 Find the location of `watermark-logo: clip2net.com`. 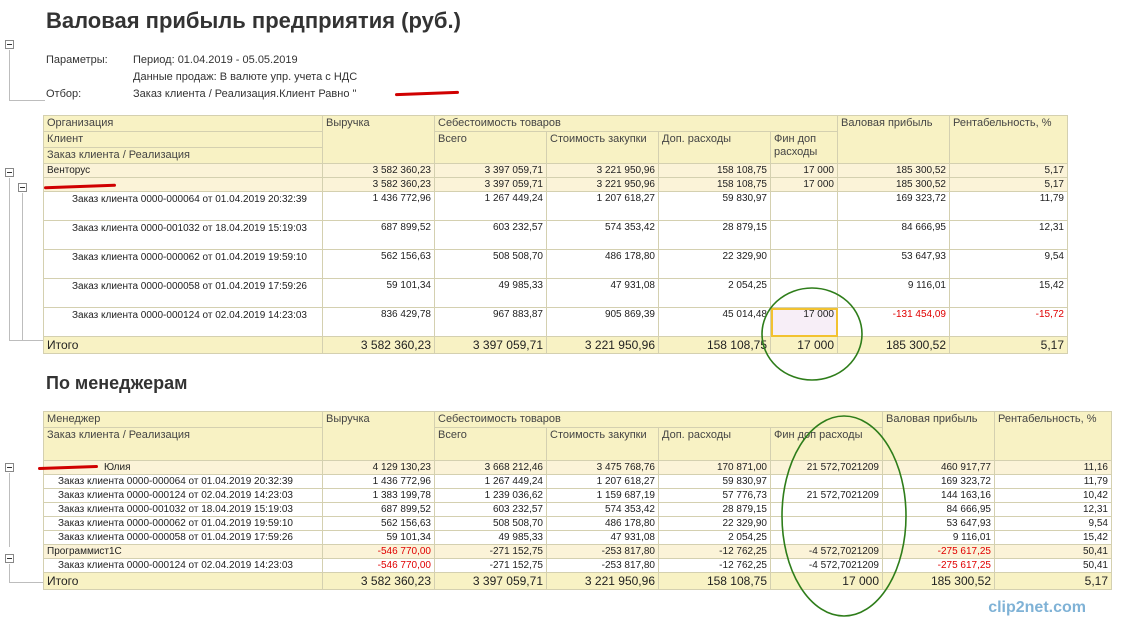

watermark-logo: clip2net.com is located at coordinates (1037, 607).